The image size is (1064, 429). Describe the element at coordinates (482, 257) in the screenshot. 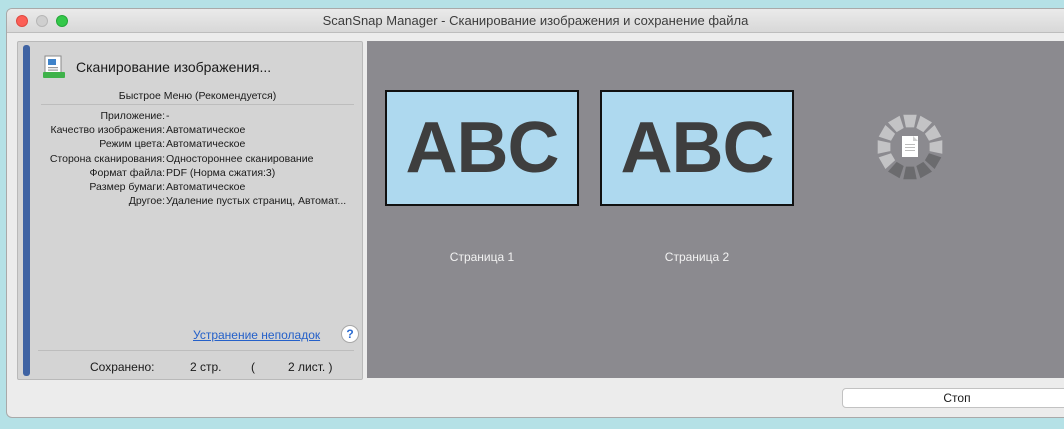

I see `page-label: Страница 1` at that location.